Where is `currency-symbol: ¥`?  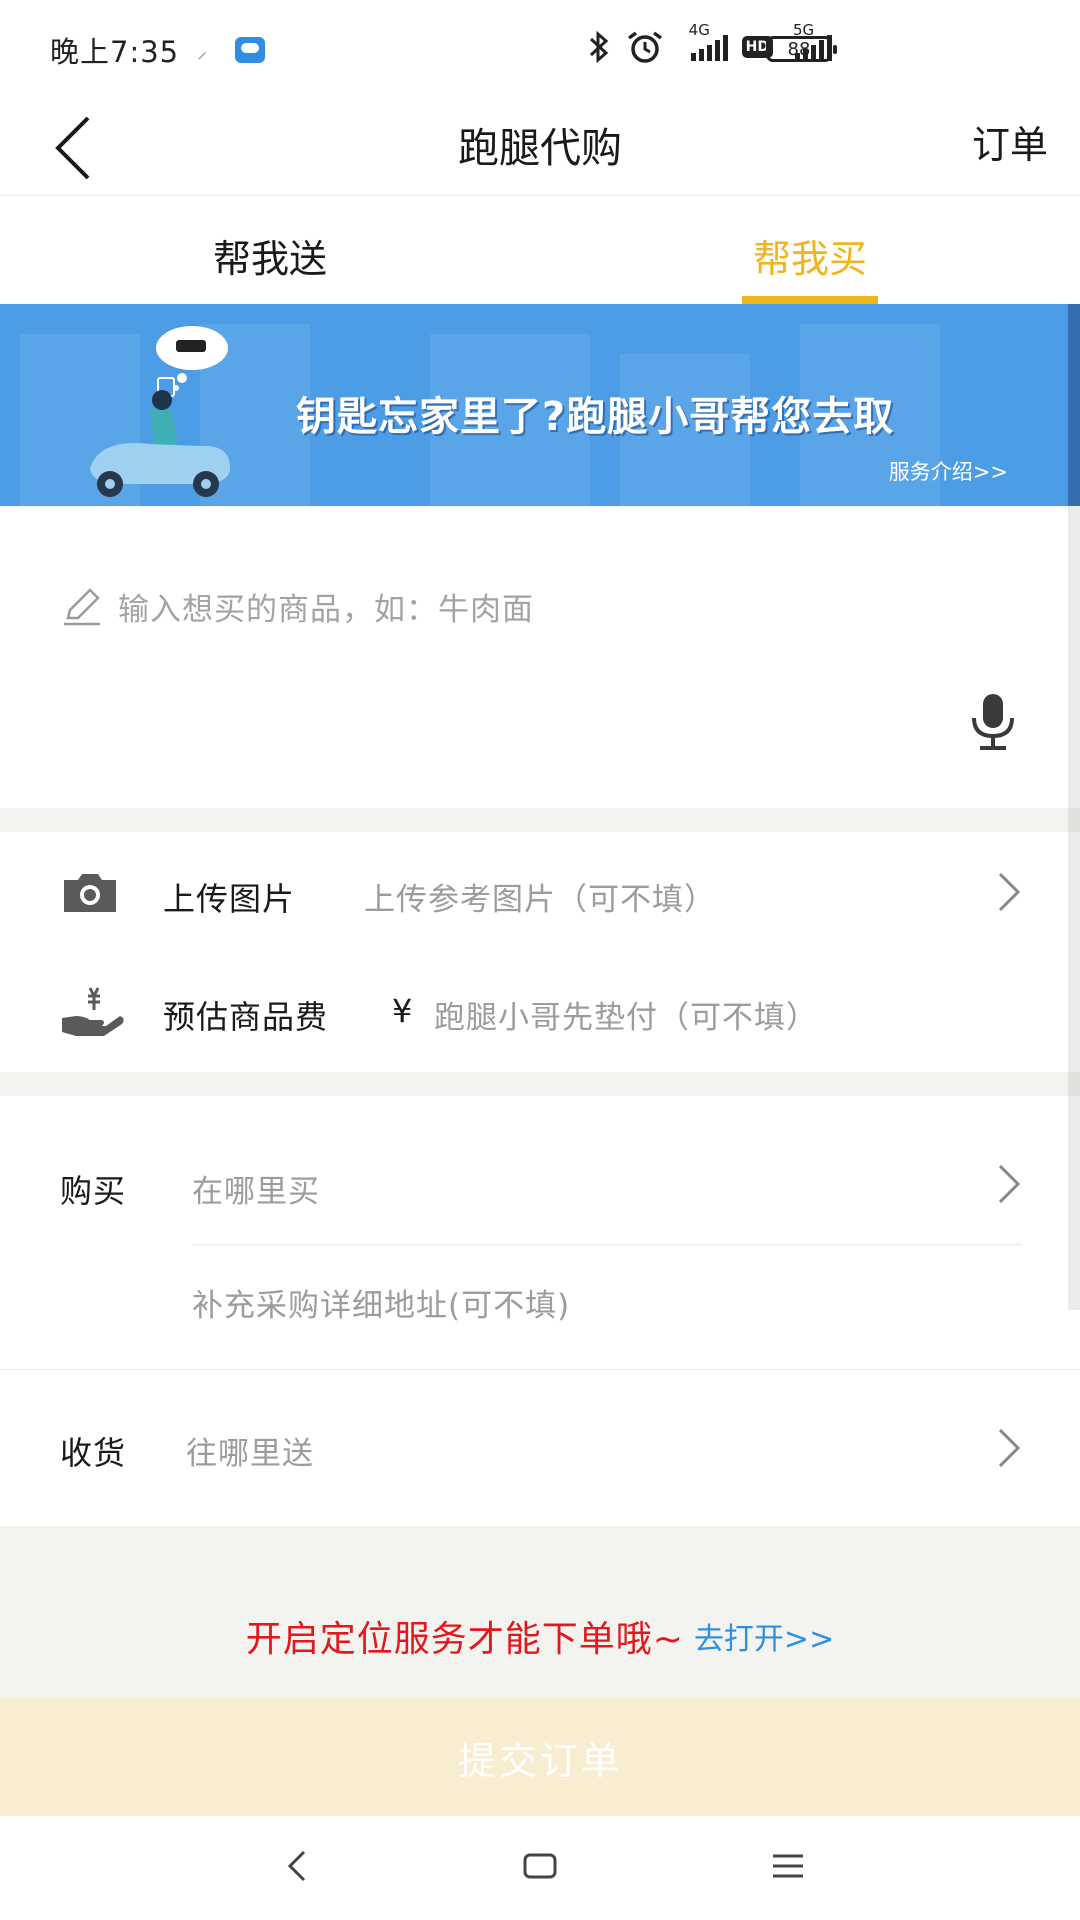
currency-symbol: ¥ is located at coordinates (403, 1011).